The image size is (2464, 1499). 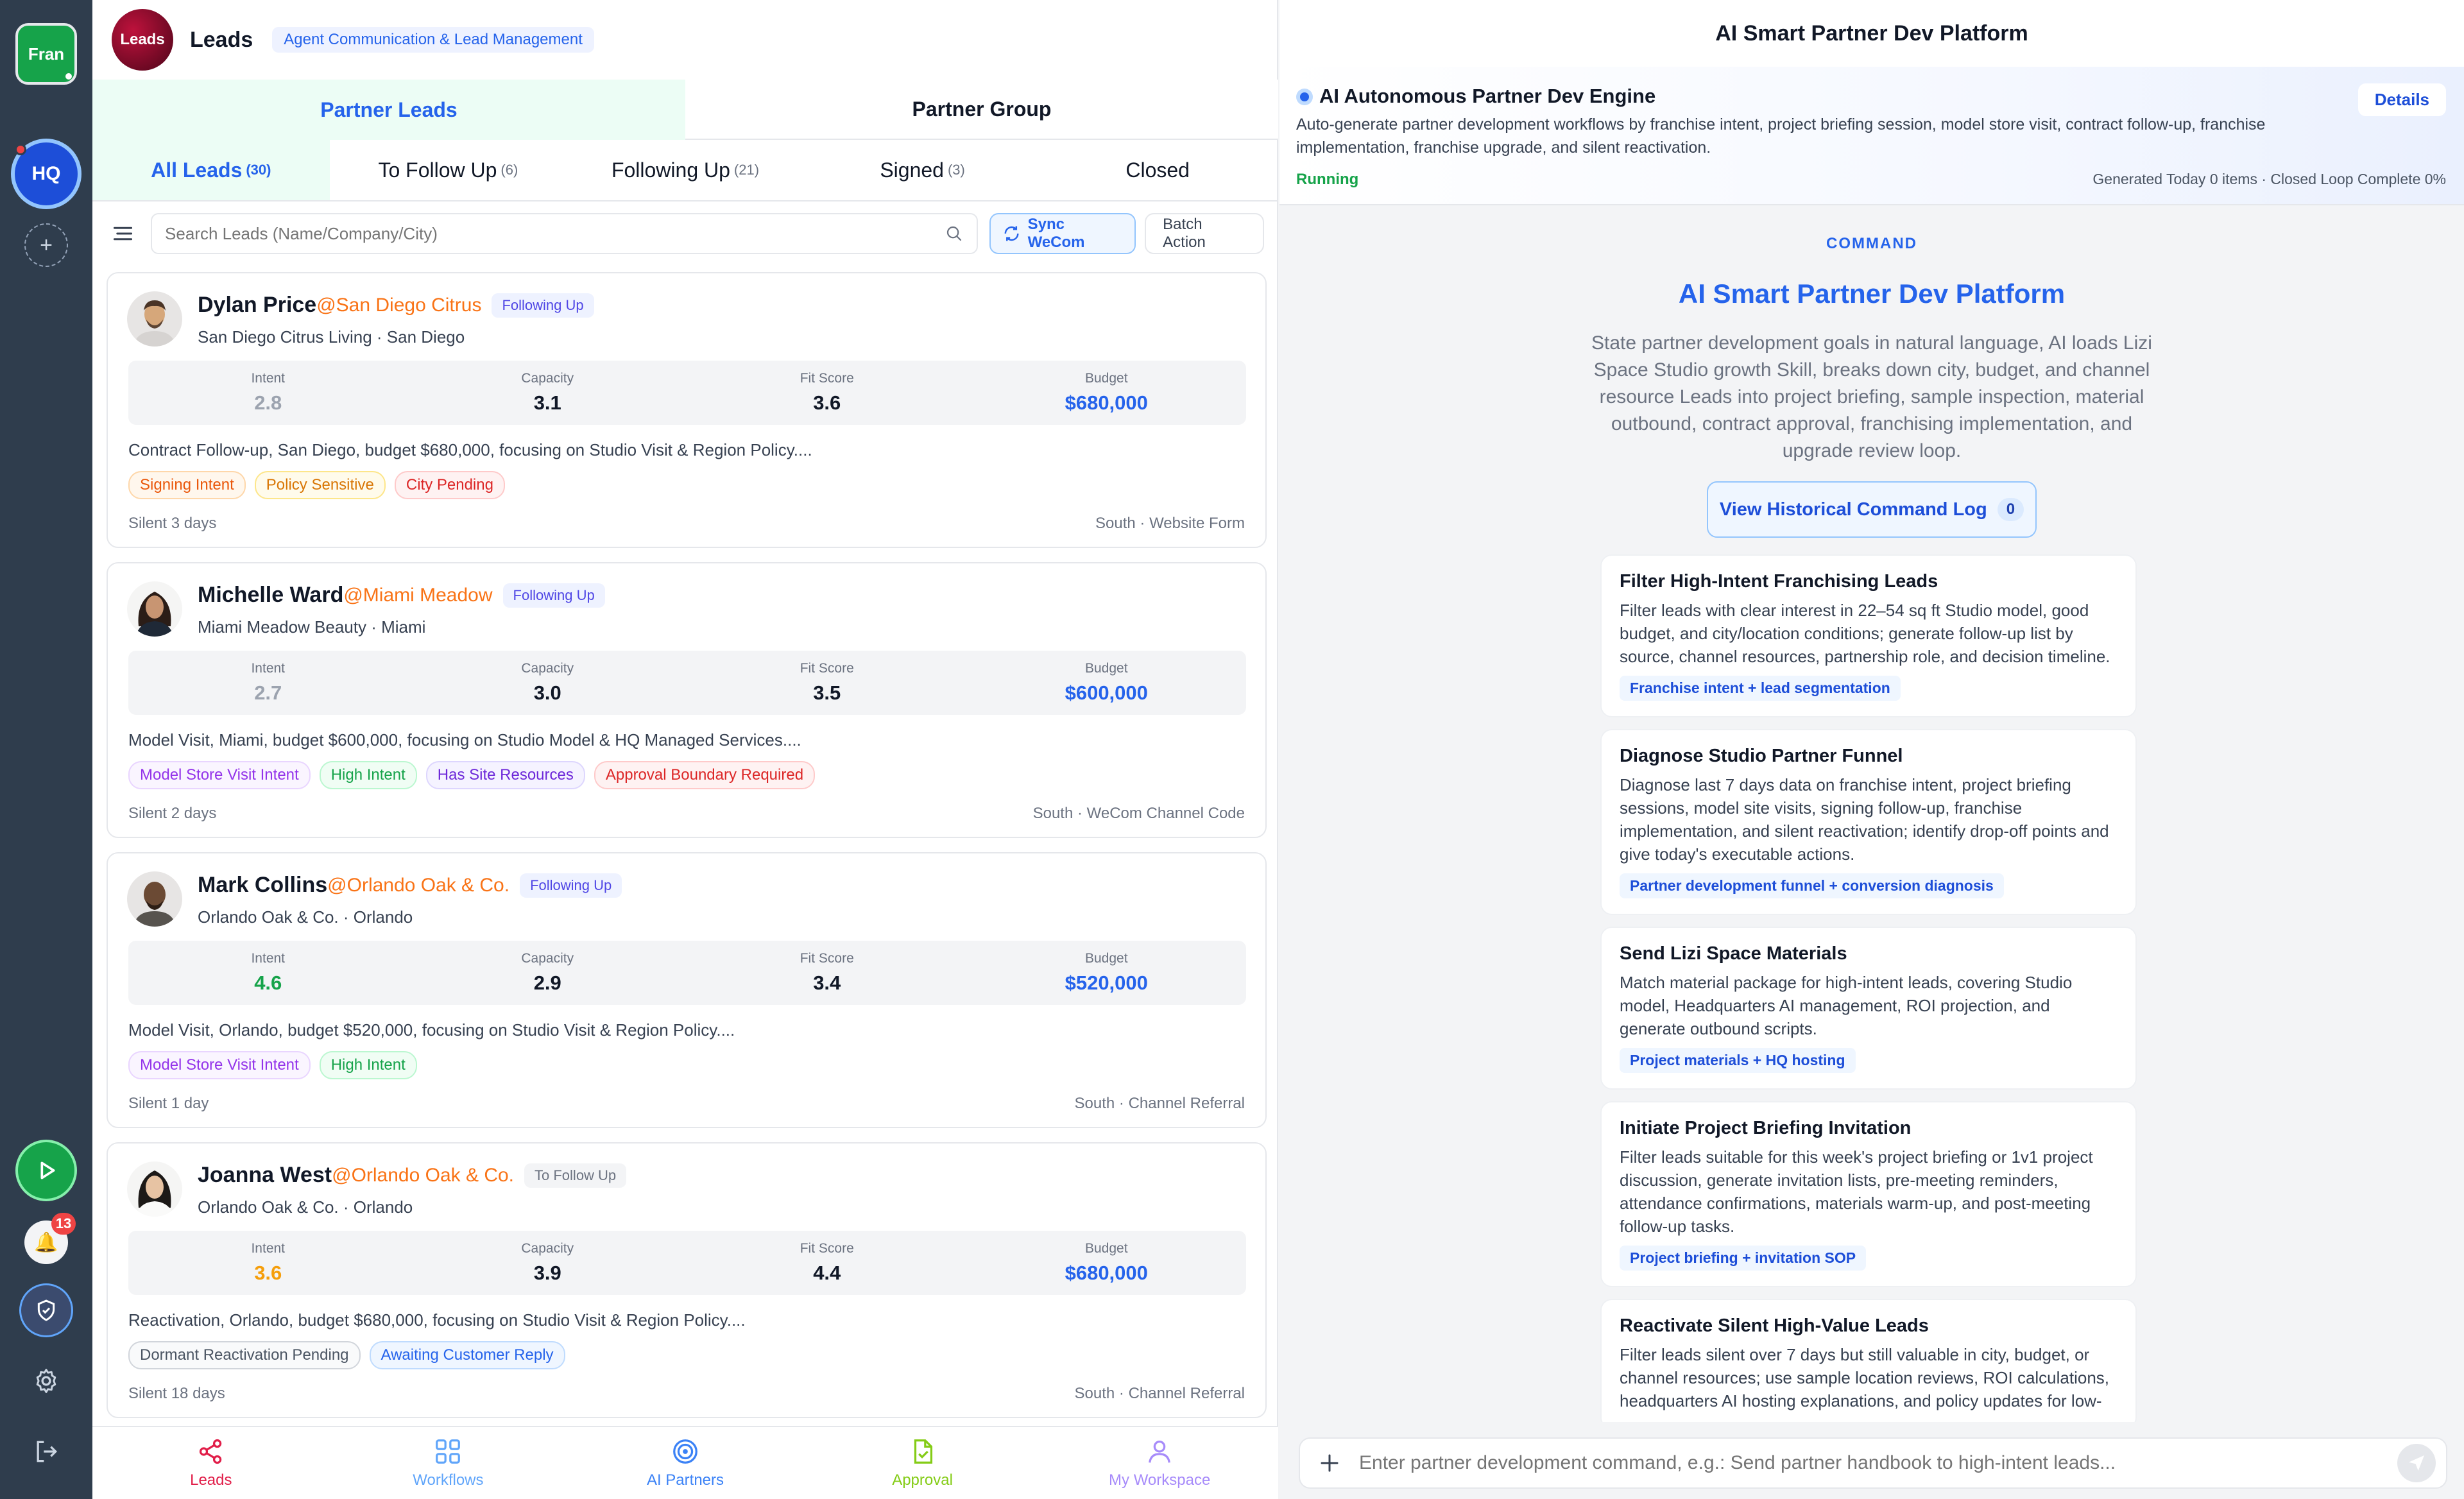 I want to click on avatar, so click(x=155, y=319).